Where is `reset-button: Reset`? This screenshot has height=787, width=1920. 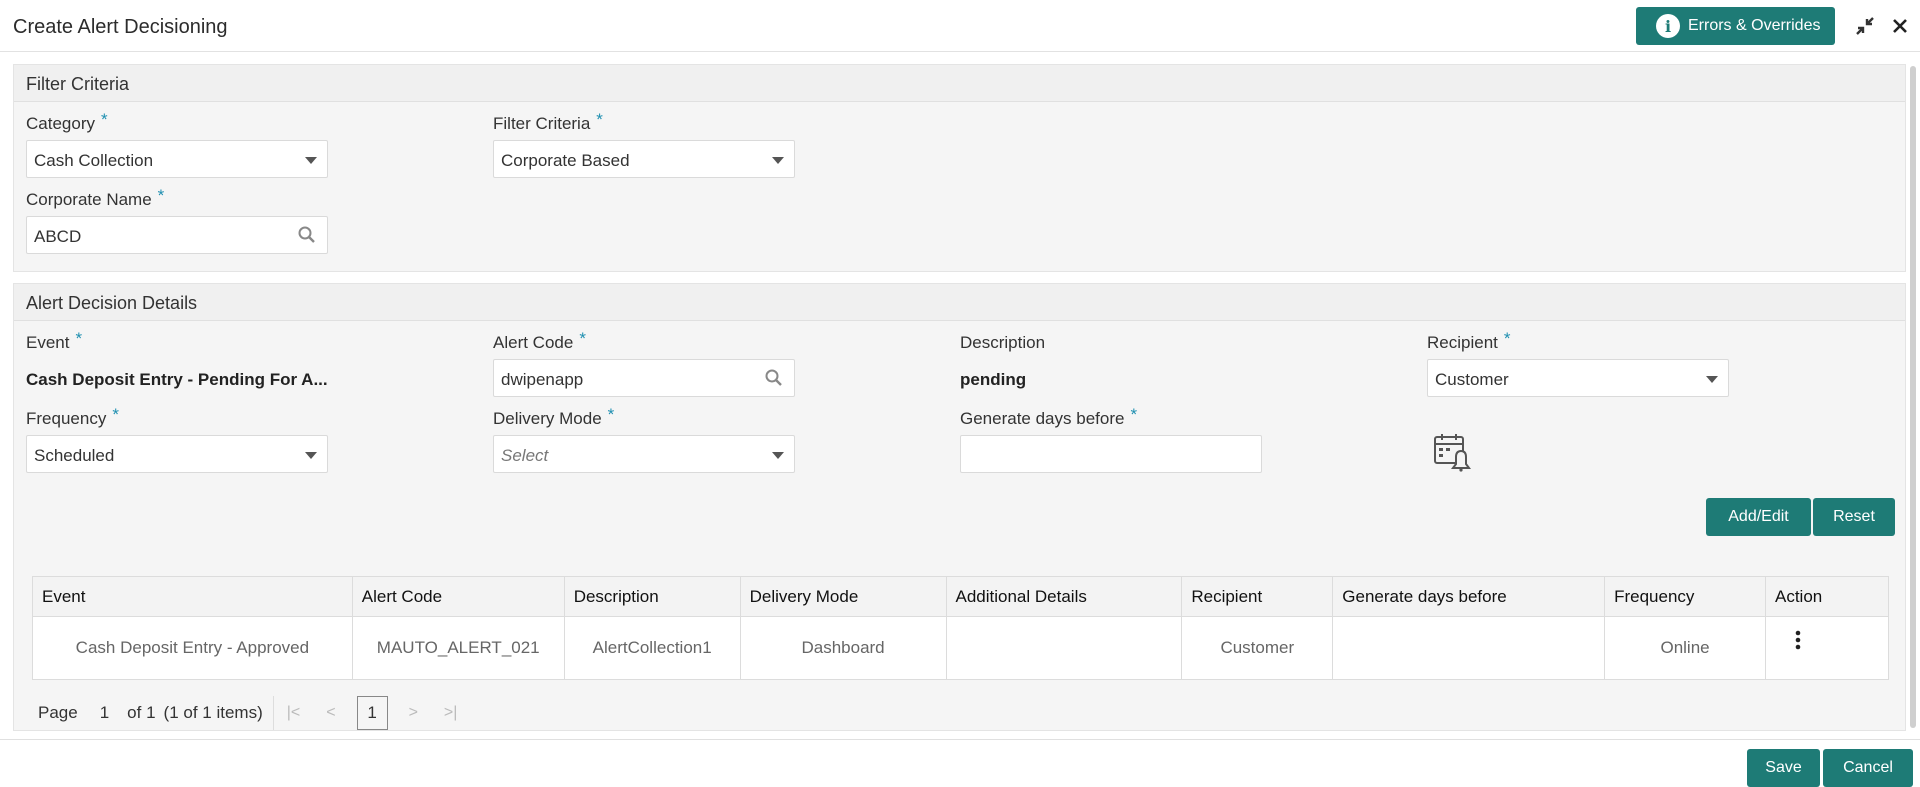 reset-button: Reset is located at coordinates (1854, 517).